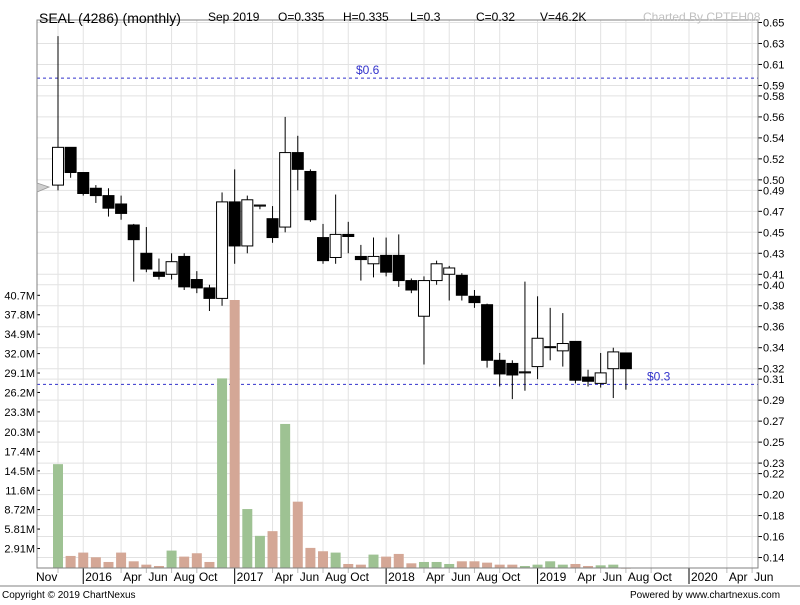  I want to click on x-tick-label: Oct, so click(662, 577).